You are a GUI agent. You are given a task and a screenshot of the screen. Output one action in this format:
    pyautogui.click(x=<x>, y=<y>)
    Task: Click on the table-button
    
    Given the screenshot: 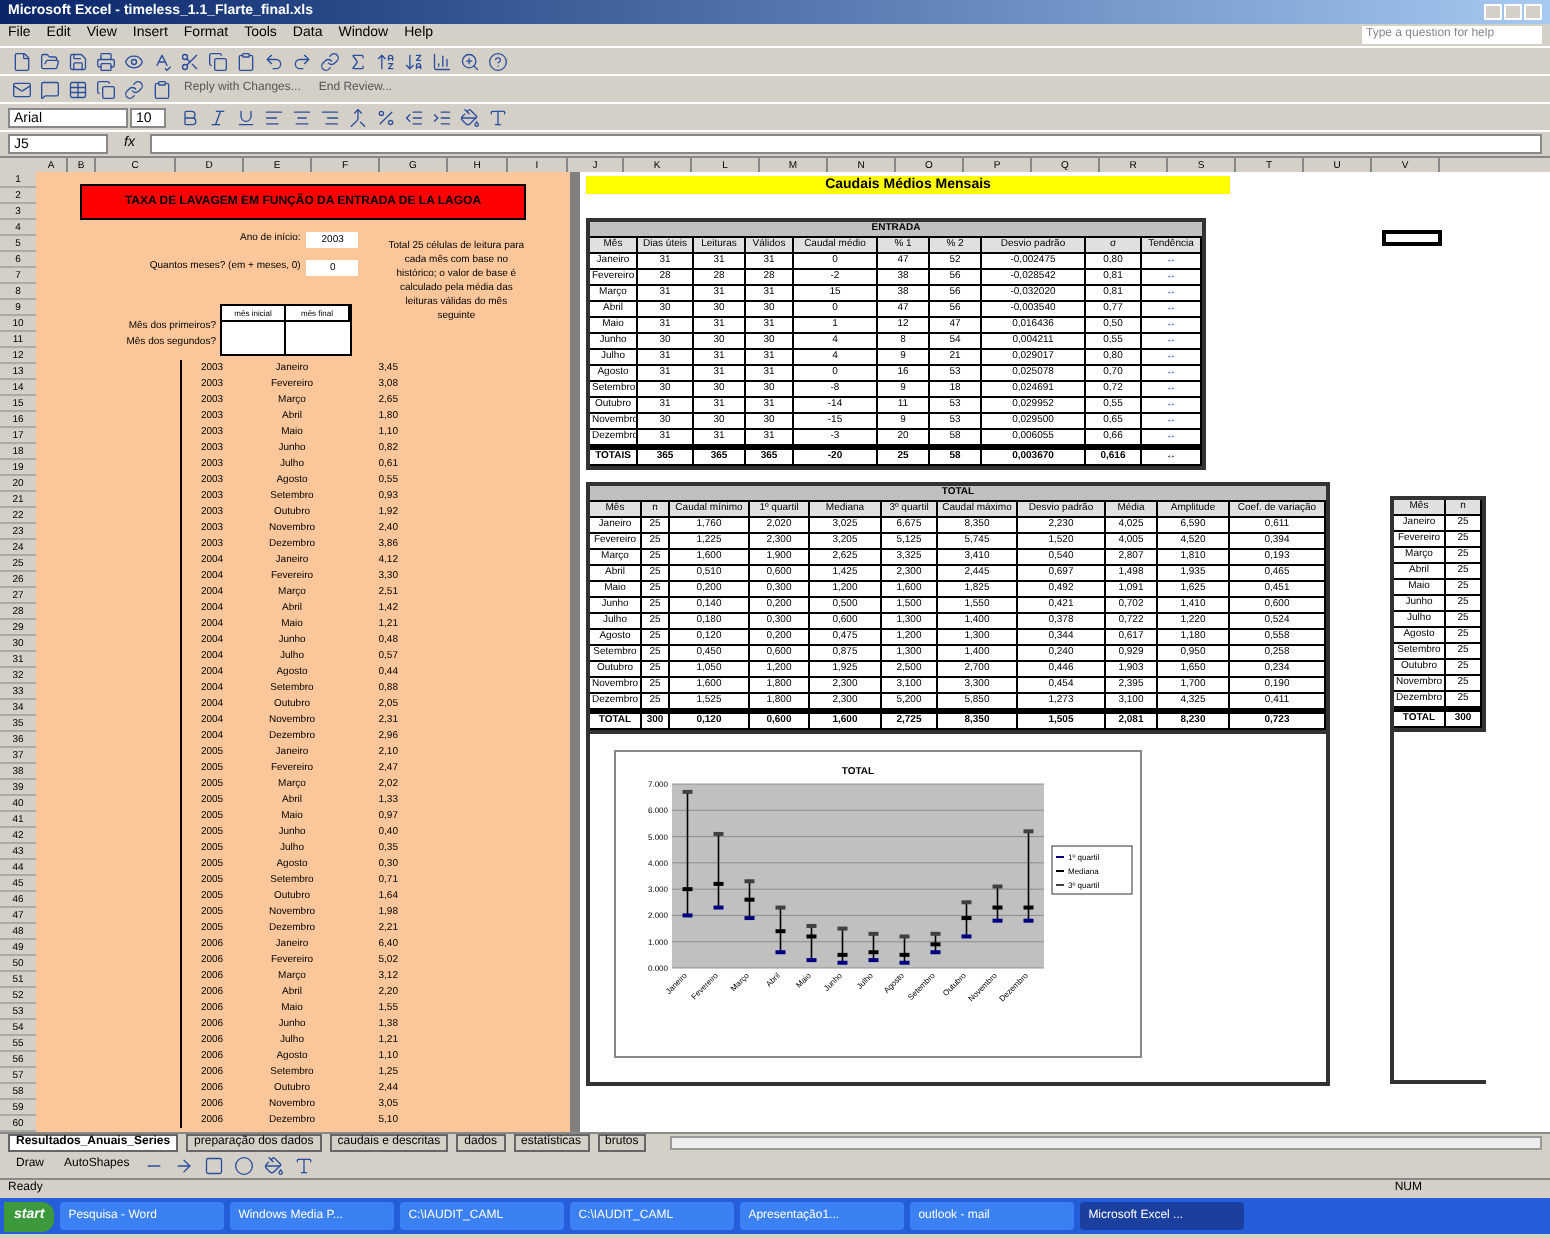 What is the action you would take?
    pyautogui.click(x=77, y=89)
    